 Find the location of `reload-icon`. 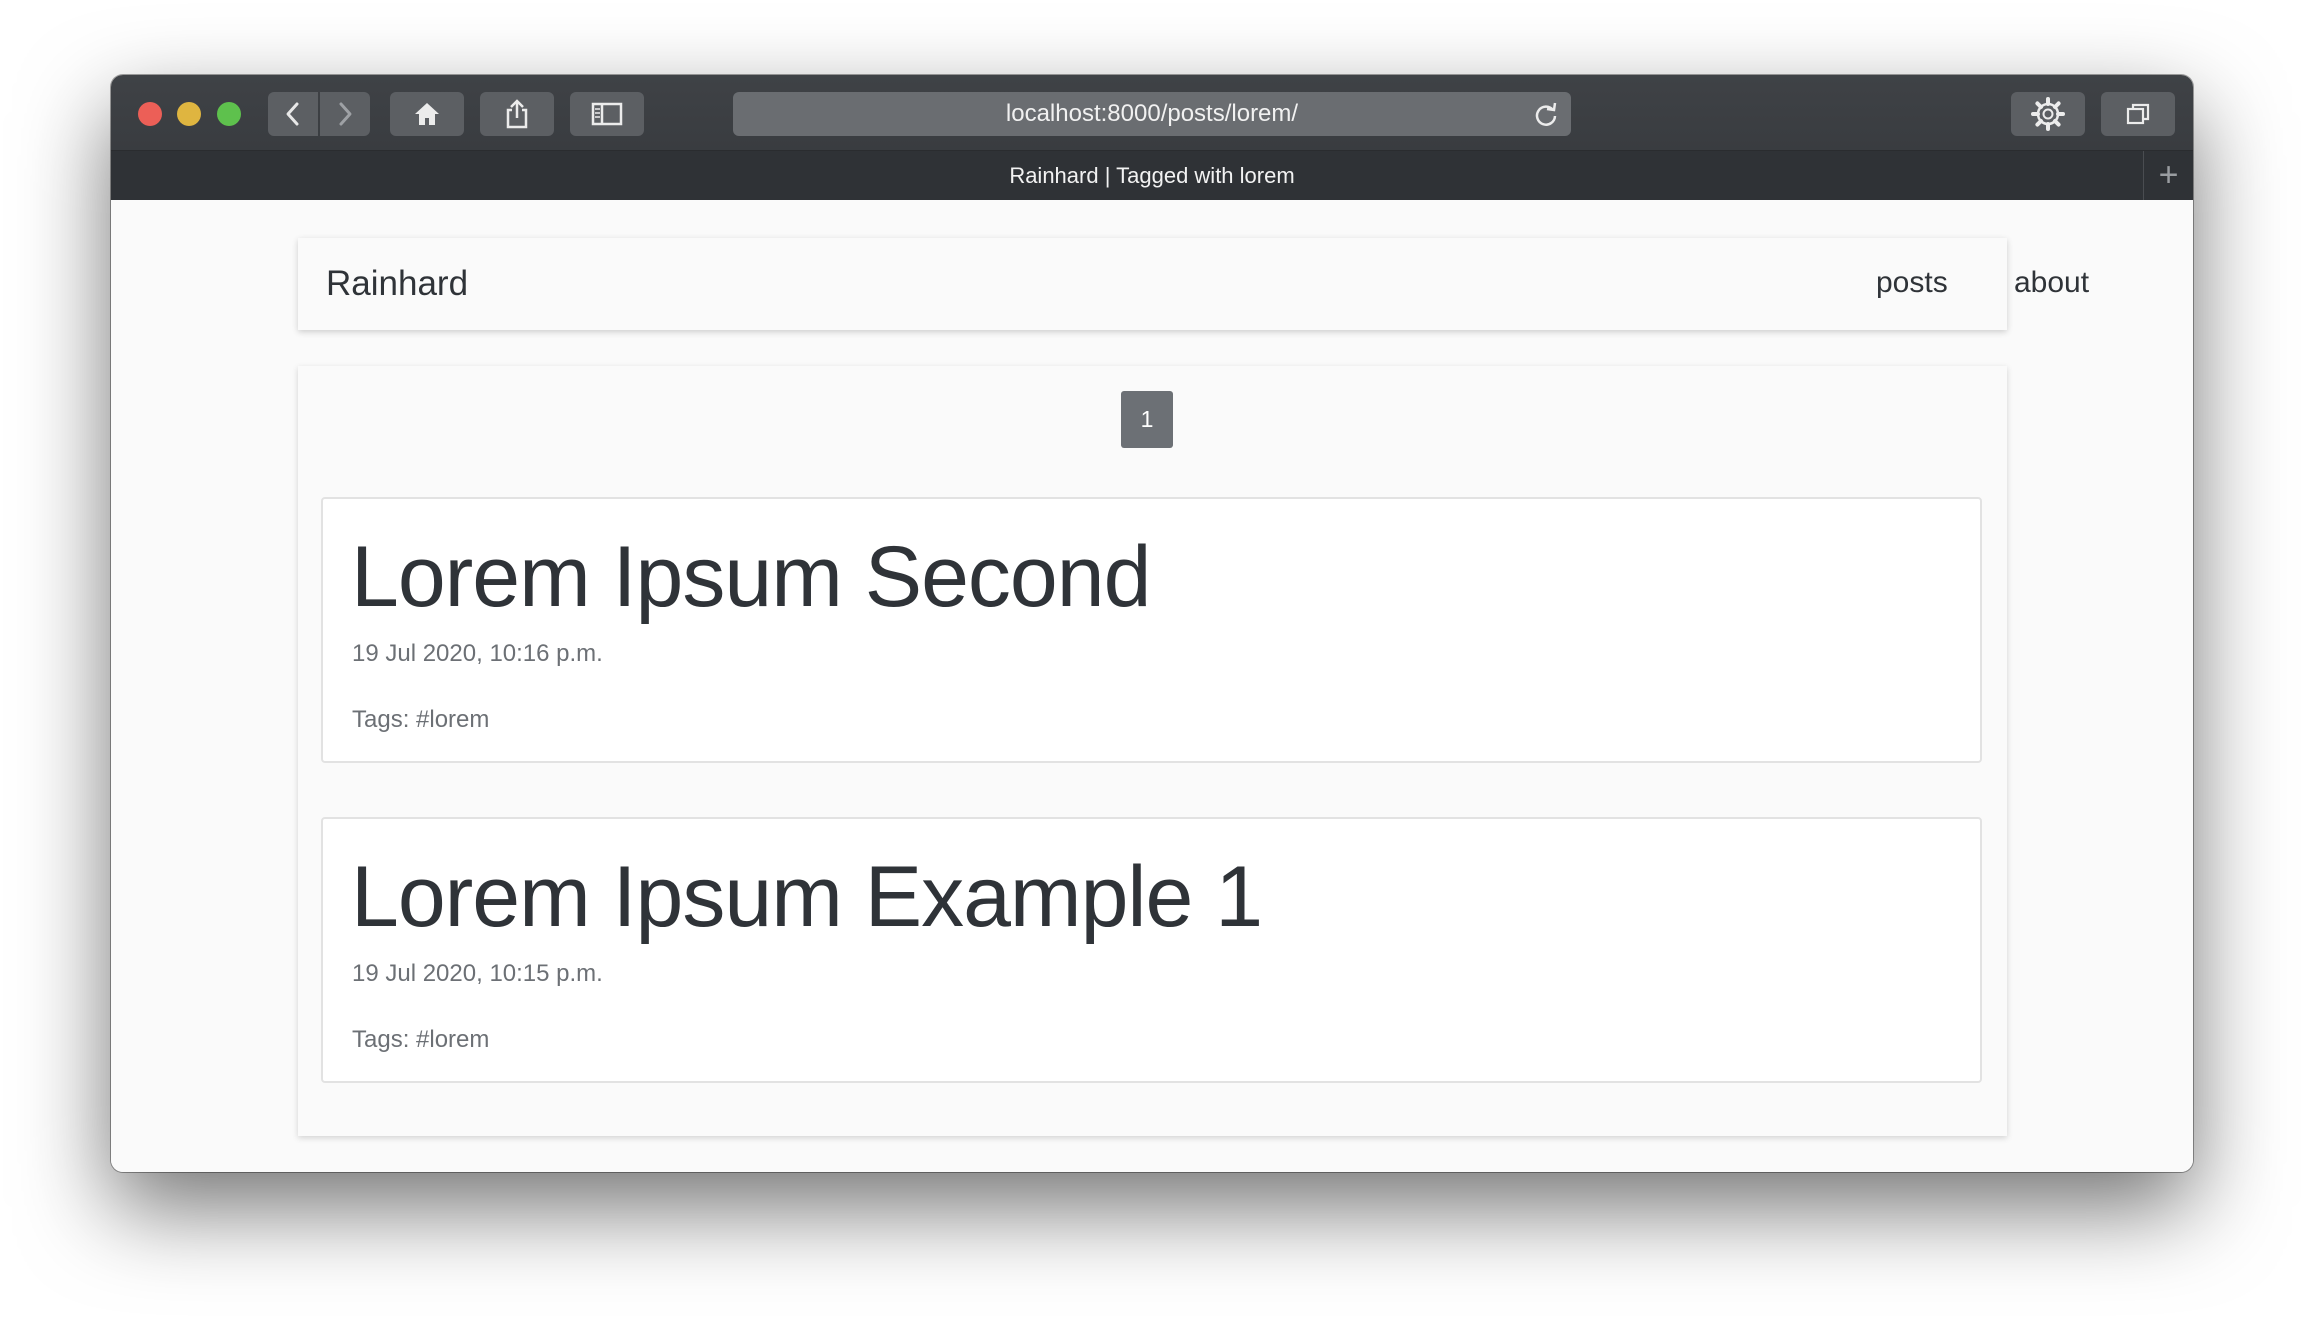

reload-icon is located at coordinates (1546, 114).